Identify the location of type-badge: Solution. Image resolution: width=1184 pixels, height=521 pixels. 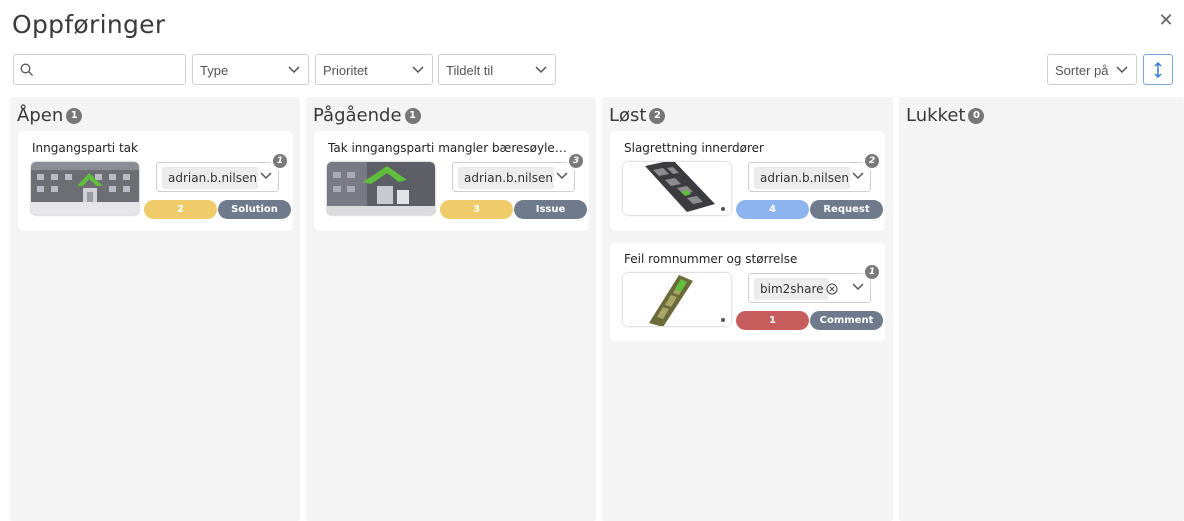
(254, 209).